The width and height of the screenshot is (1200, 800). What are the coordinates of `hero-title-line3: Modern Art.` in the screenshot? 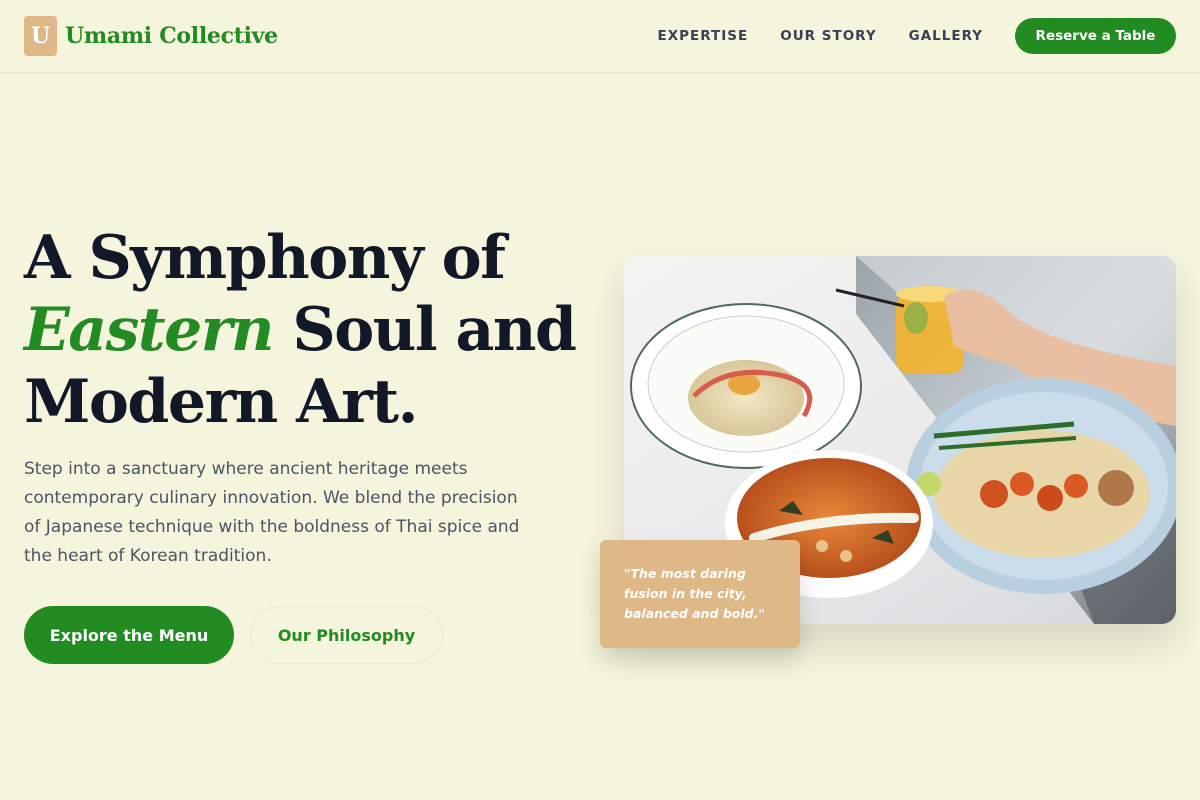 It's located at (221, 402).